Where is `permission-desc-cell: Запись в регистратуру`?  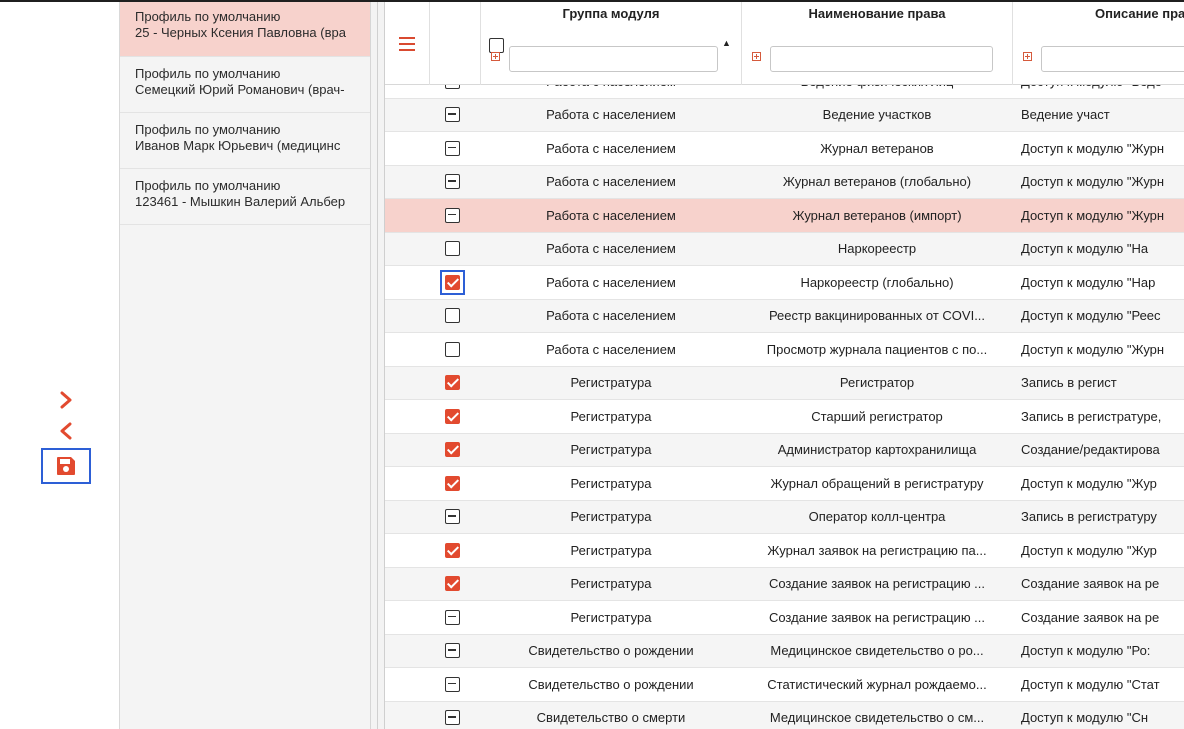 permission-desc-cell: Запись в регистратуру is located at coordinates (1089, 517).